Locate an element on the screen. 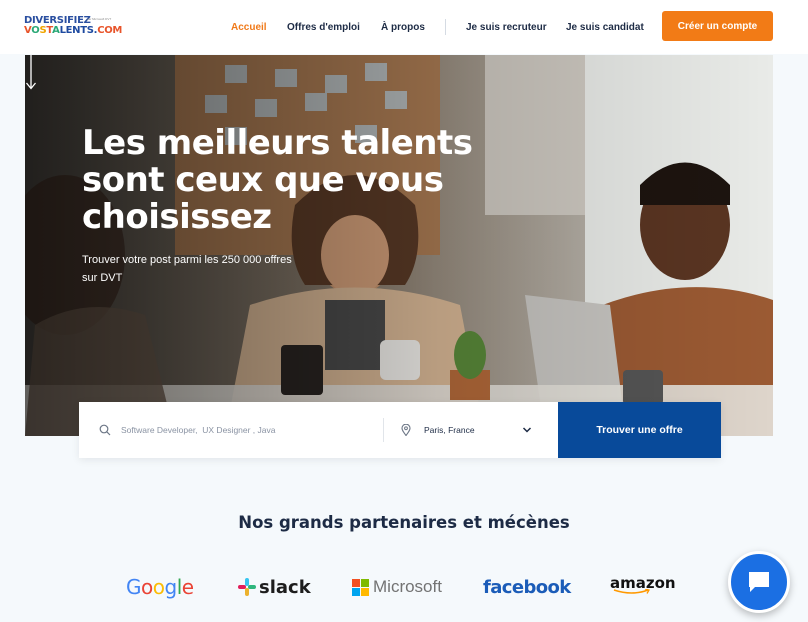 The height and width of the screenshot is (622, 808). partner-logo-facebook: facebook is located at coordinates (527, 587).